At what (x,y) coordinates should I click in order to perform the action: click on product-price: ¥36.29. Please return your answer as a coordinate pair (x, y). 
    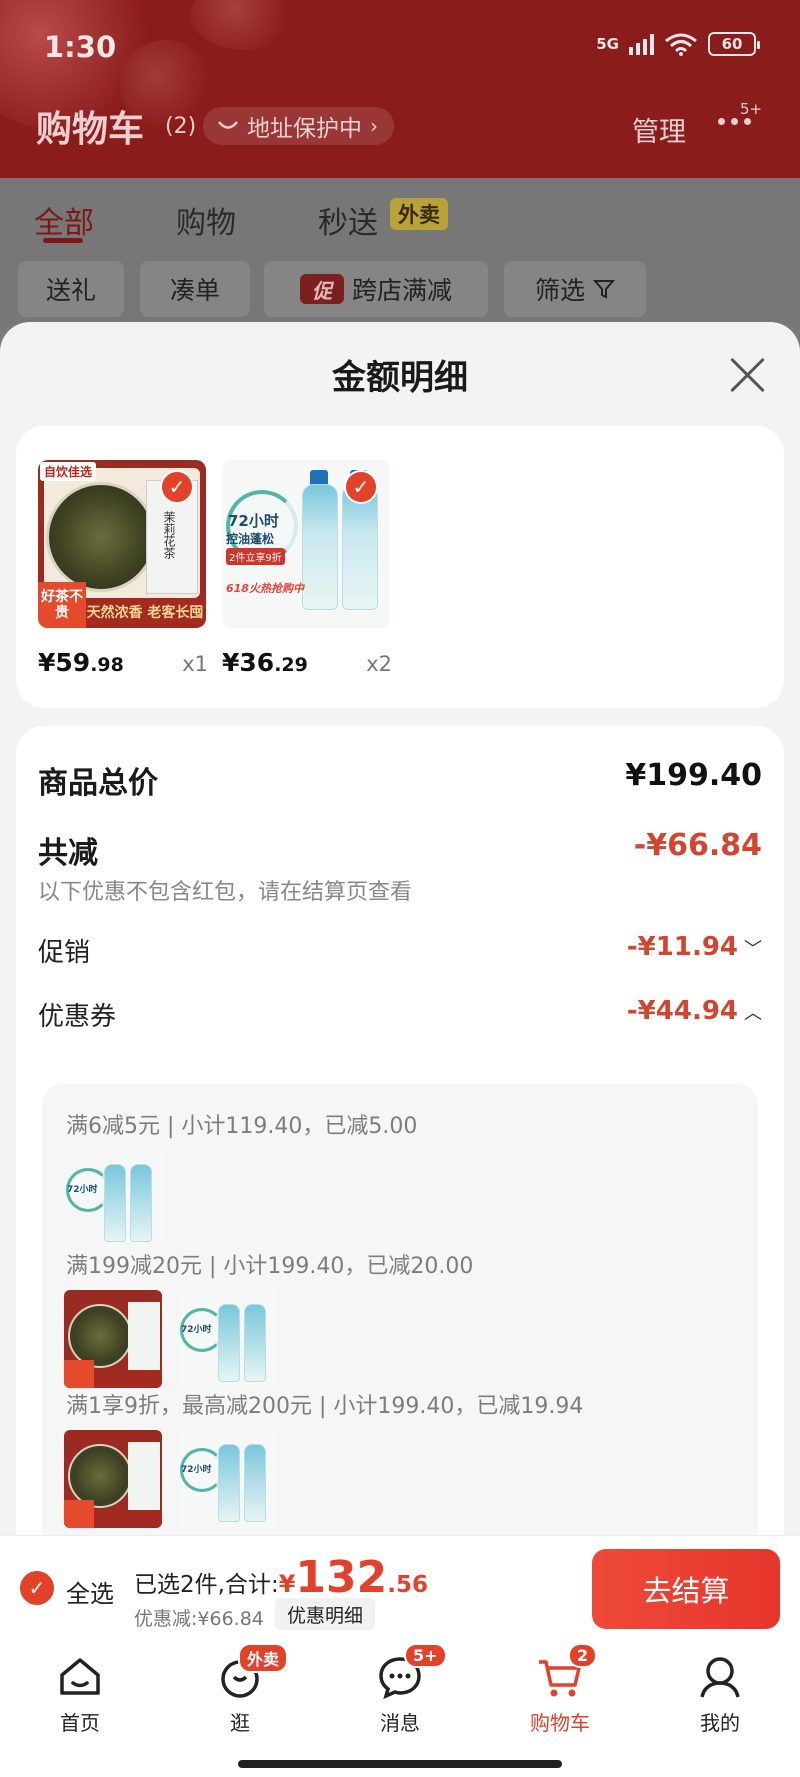
    Looking at the image, I should click on (265, 662).